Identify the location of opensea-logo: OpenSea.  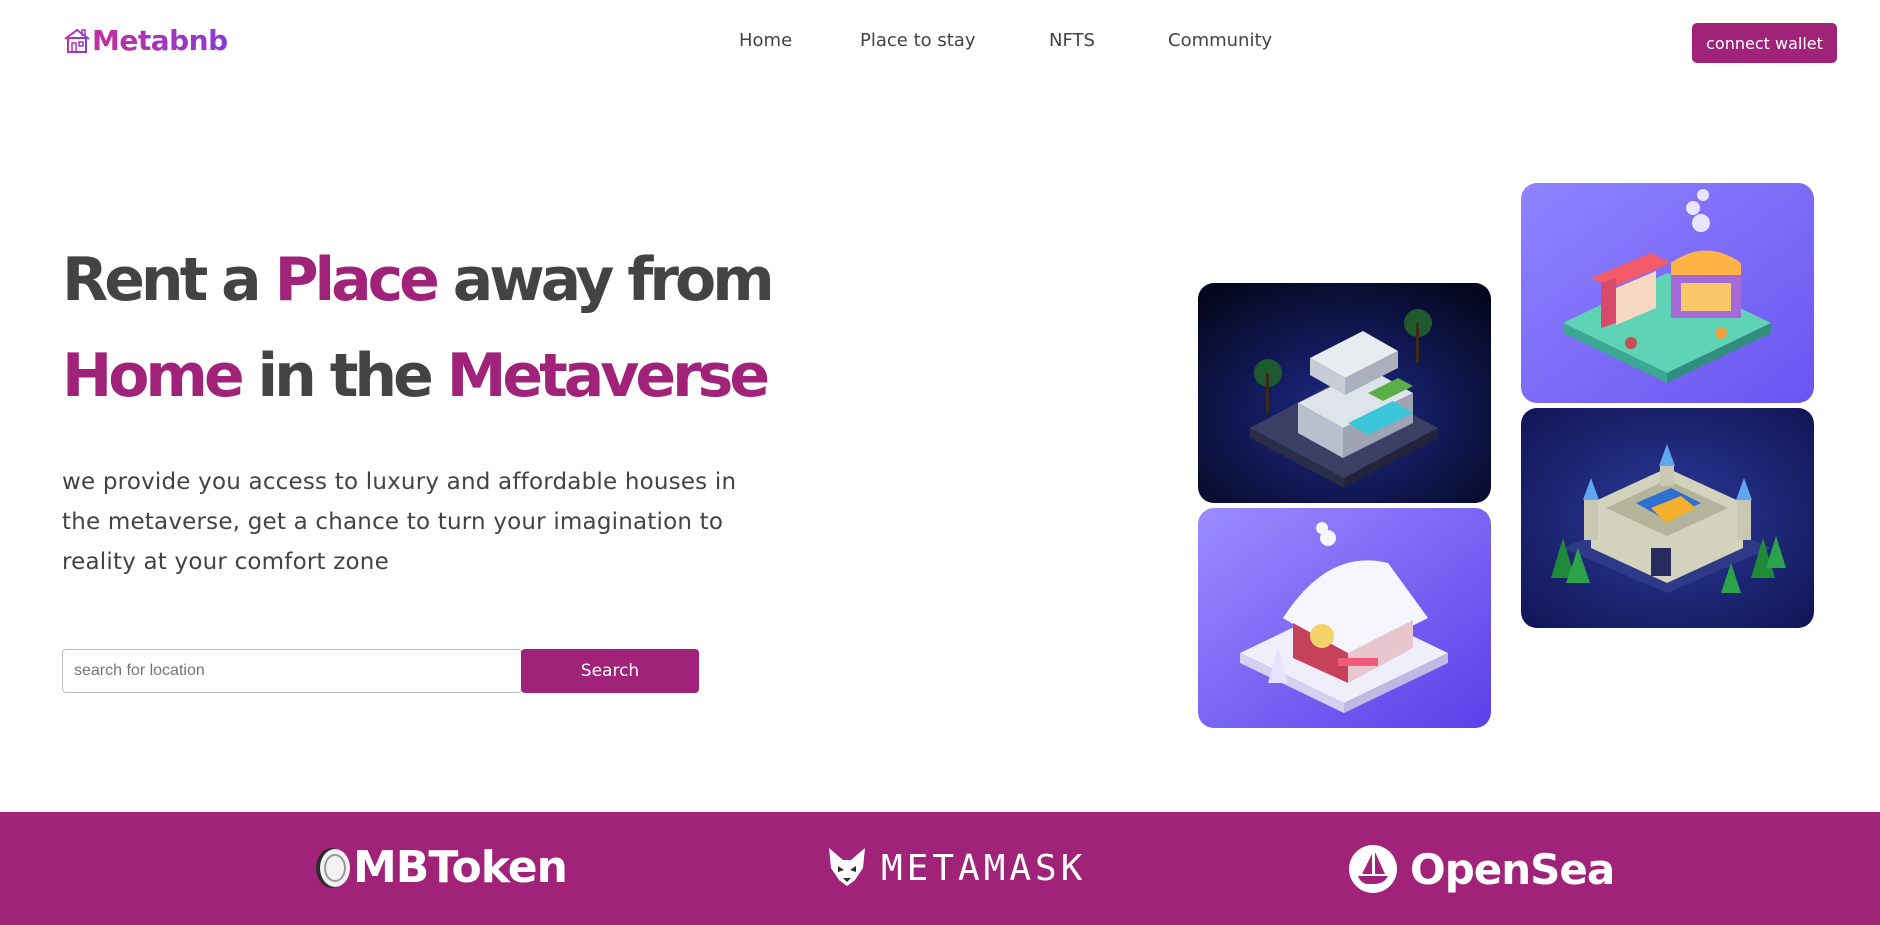
(1481, 869).